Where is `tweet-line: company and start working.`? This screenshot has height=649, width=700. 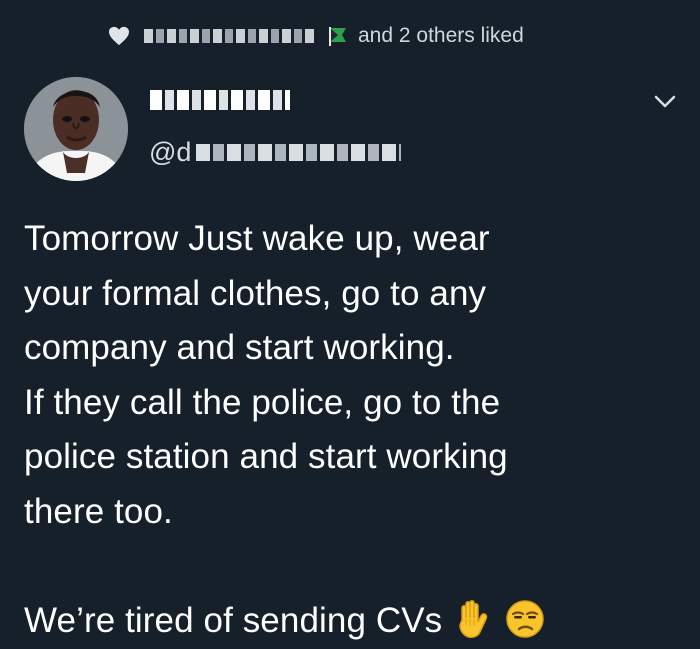 tweet-line: company and start working. is located at coordinates (239, 347).